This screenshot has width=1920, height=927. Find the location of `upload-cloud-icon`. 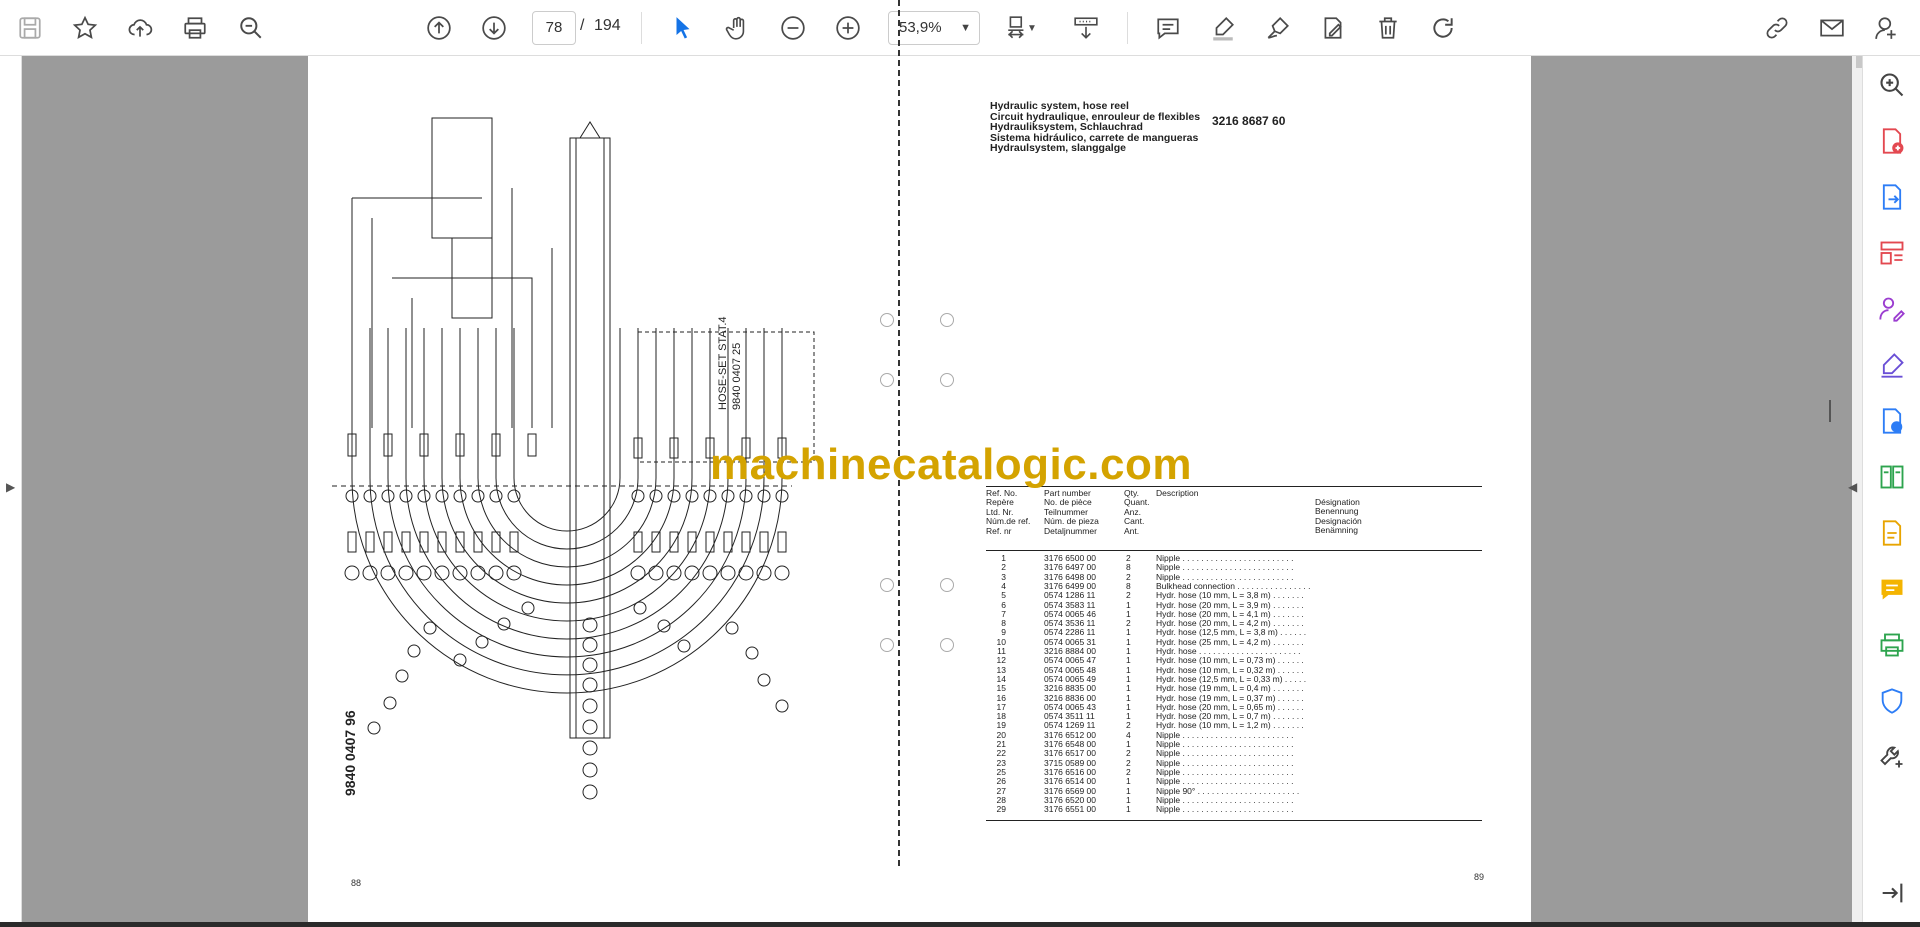

upload-cloud-icon is located at coordinates (140, 28).